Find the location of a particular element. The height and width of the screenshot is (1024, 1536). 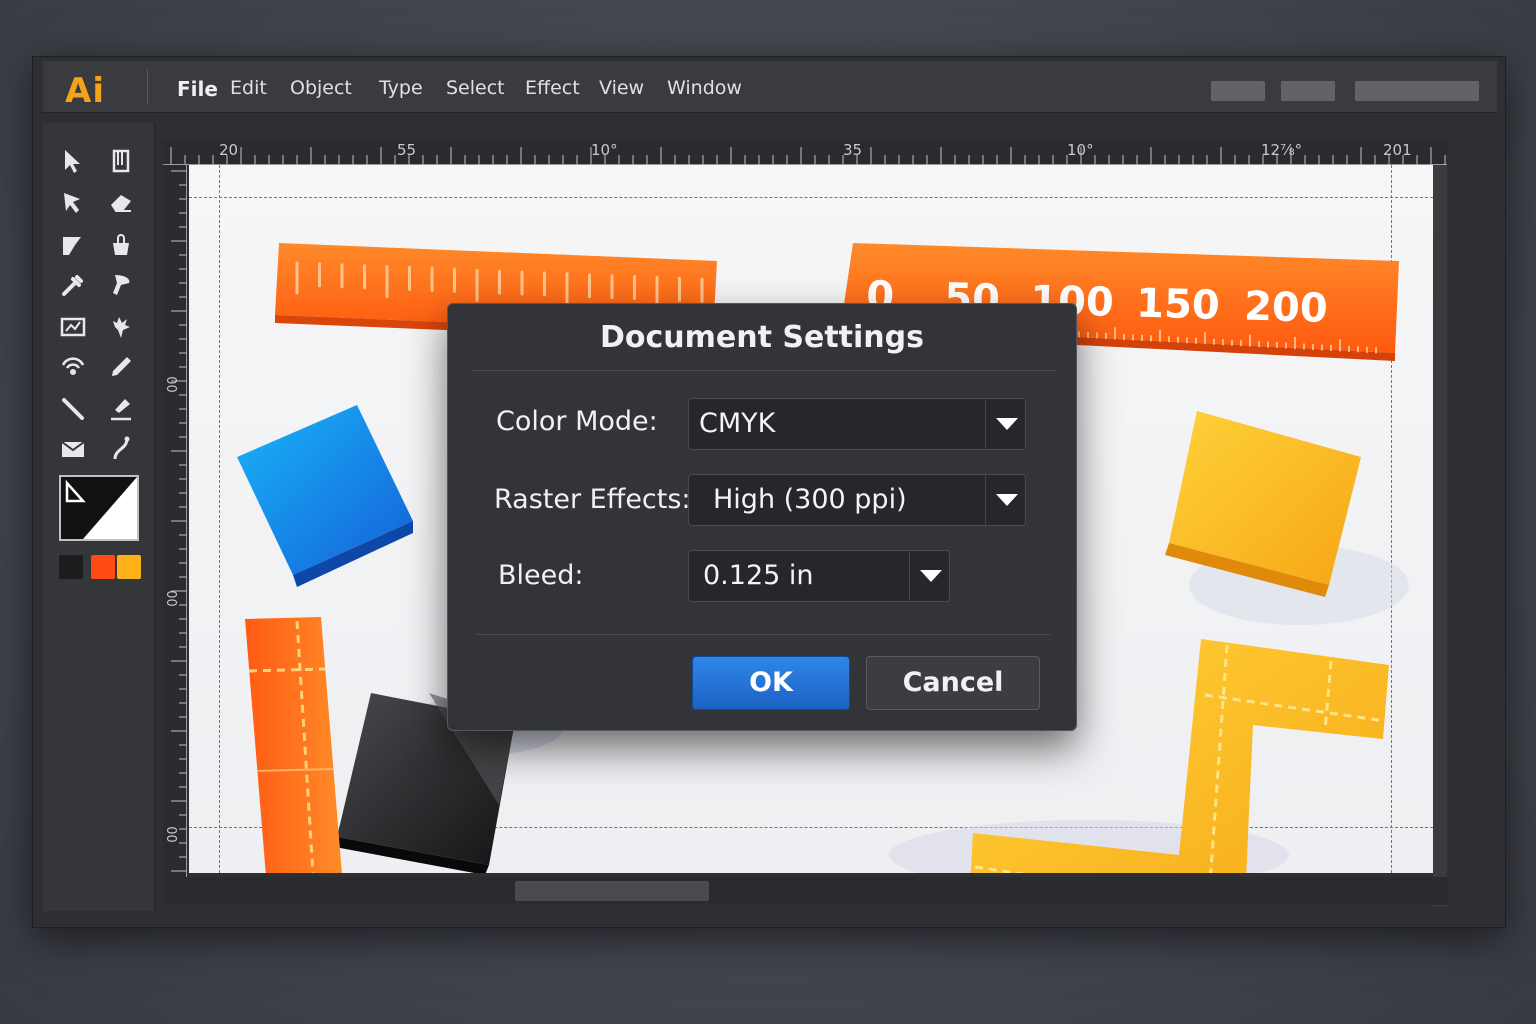

symbol-sprayer-tool-icon is located at coordinates (73, 367).